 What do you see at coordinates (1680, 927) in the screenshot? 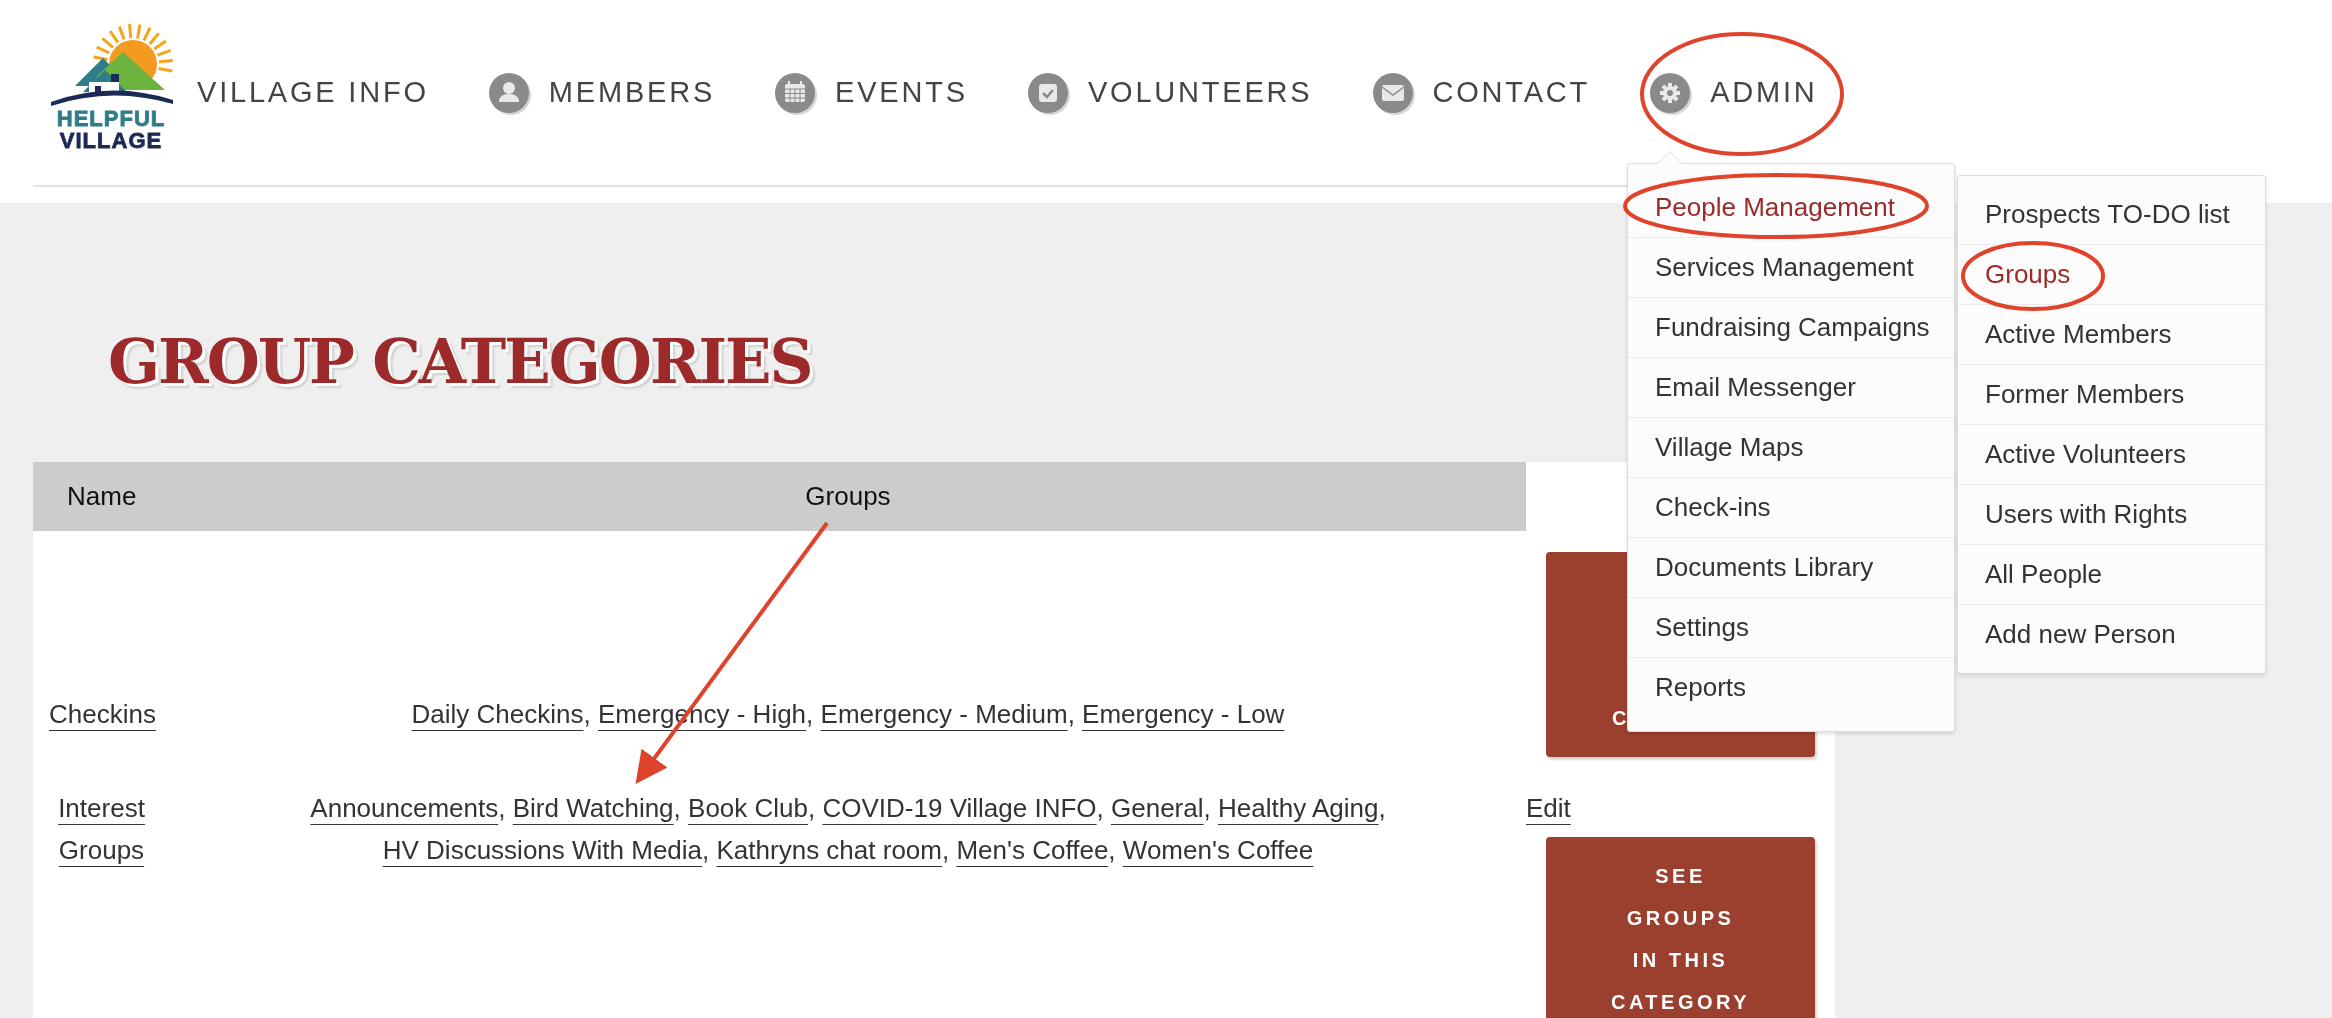
I see `see-groups-button: SEE GROUPS IN THIS CATEGORY` at bounding box center [1680, 927].